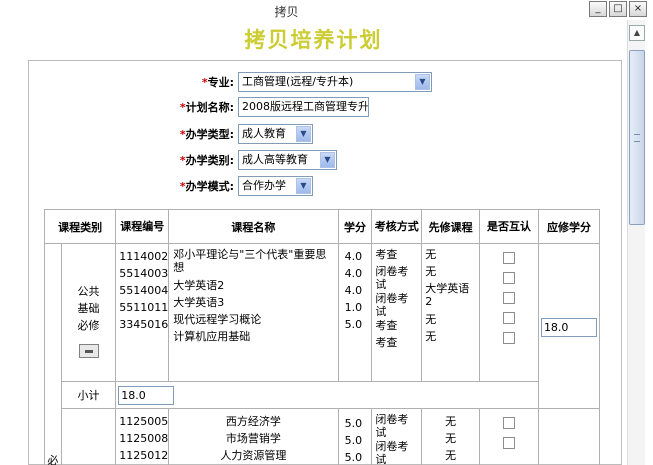 The height and width of the screenshot is (465, 653). Describe the element at coordinates (355, 226) in the screenshot. I see `header-credit: 学分` at that location.